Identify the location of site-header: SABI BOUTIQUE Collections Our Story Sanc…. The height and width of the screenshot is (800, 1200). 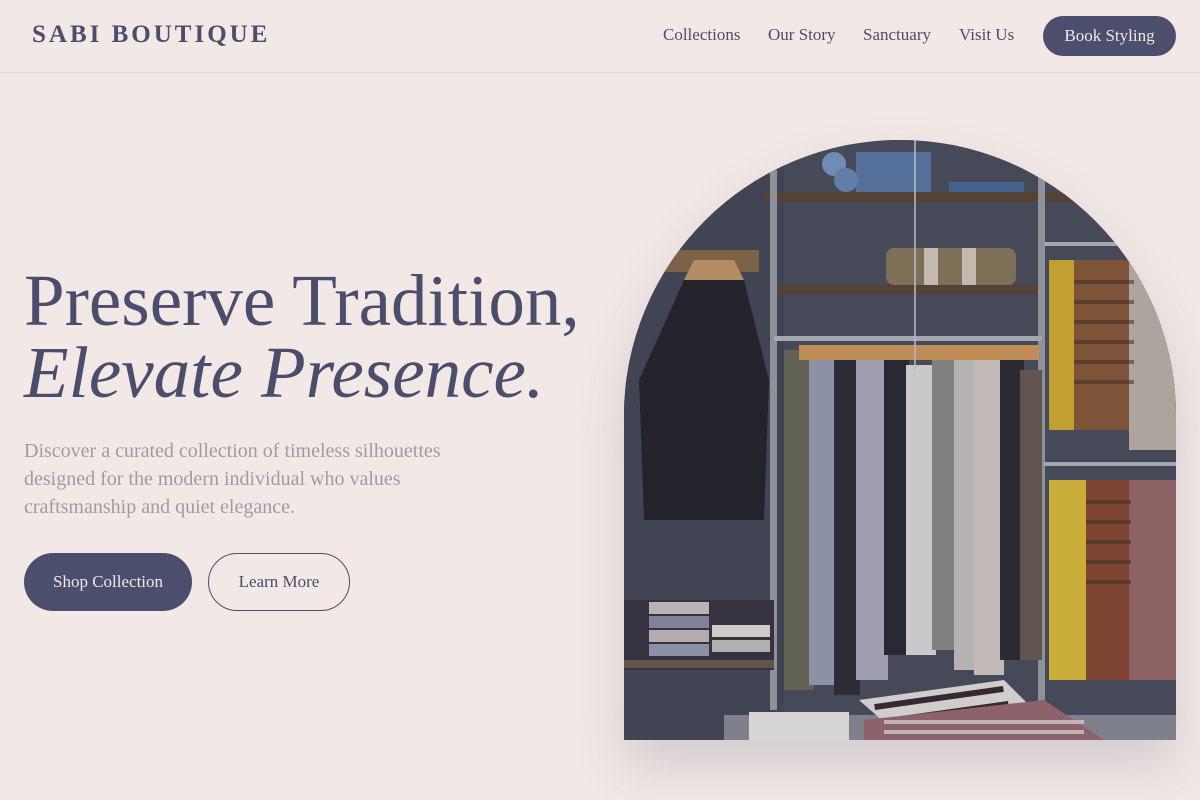
(600, 36).